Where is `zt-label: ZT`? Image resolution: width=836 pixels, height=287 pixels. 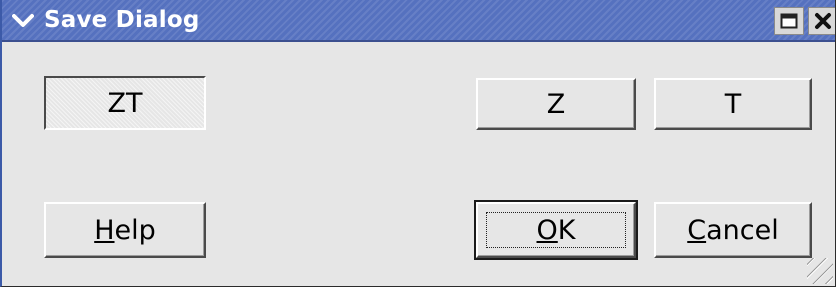
zt-label: ZT is located at coordinates (125, 103).